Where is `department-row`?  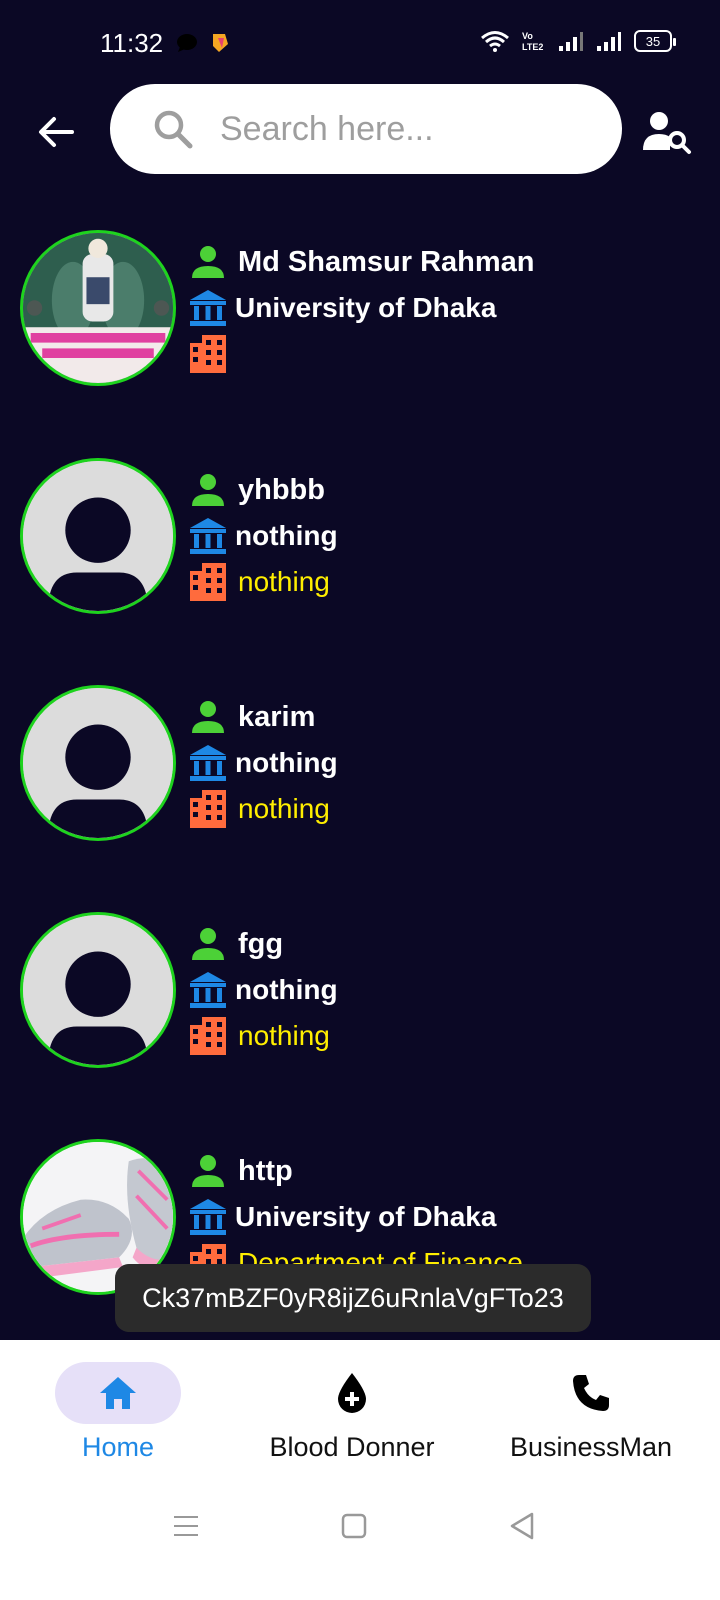
department-row is located at coordinates (213, 354).